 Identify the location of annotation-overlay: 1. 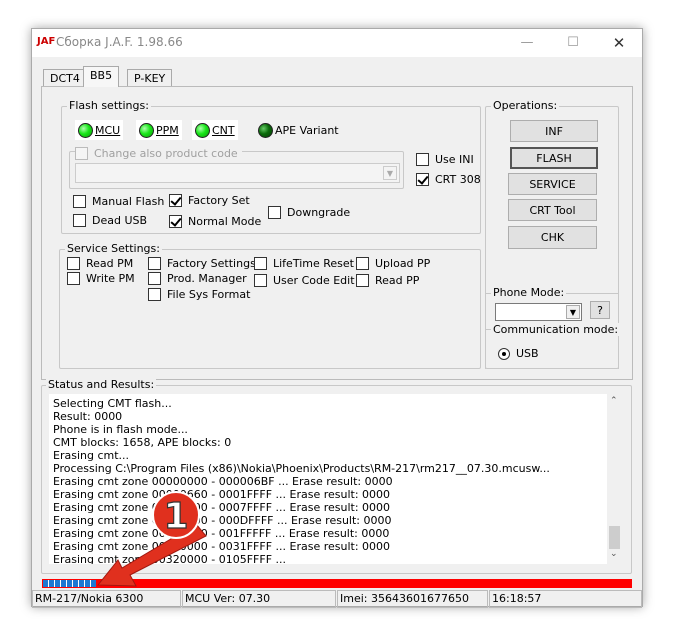
(151, 539).